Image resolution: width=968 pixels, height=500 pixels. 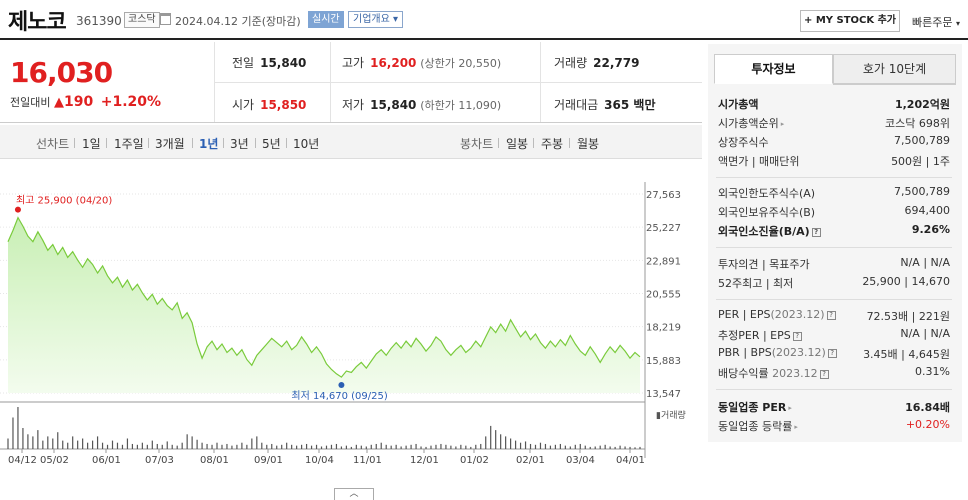 I want to click on period-10y: 10년, so click(x=306, y=143).